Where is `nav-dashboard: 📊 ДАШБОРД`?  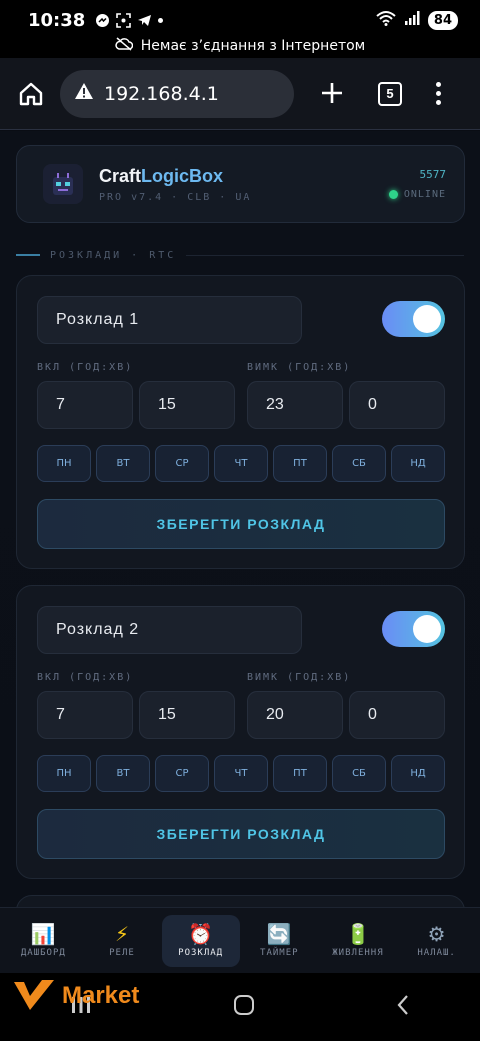
nav-dashboard: 📊 ДАШБОРД is located at coordinates (43, 941).